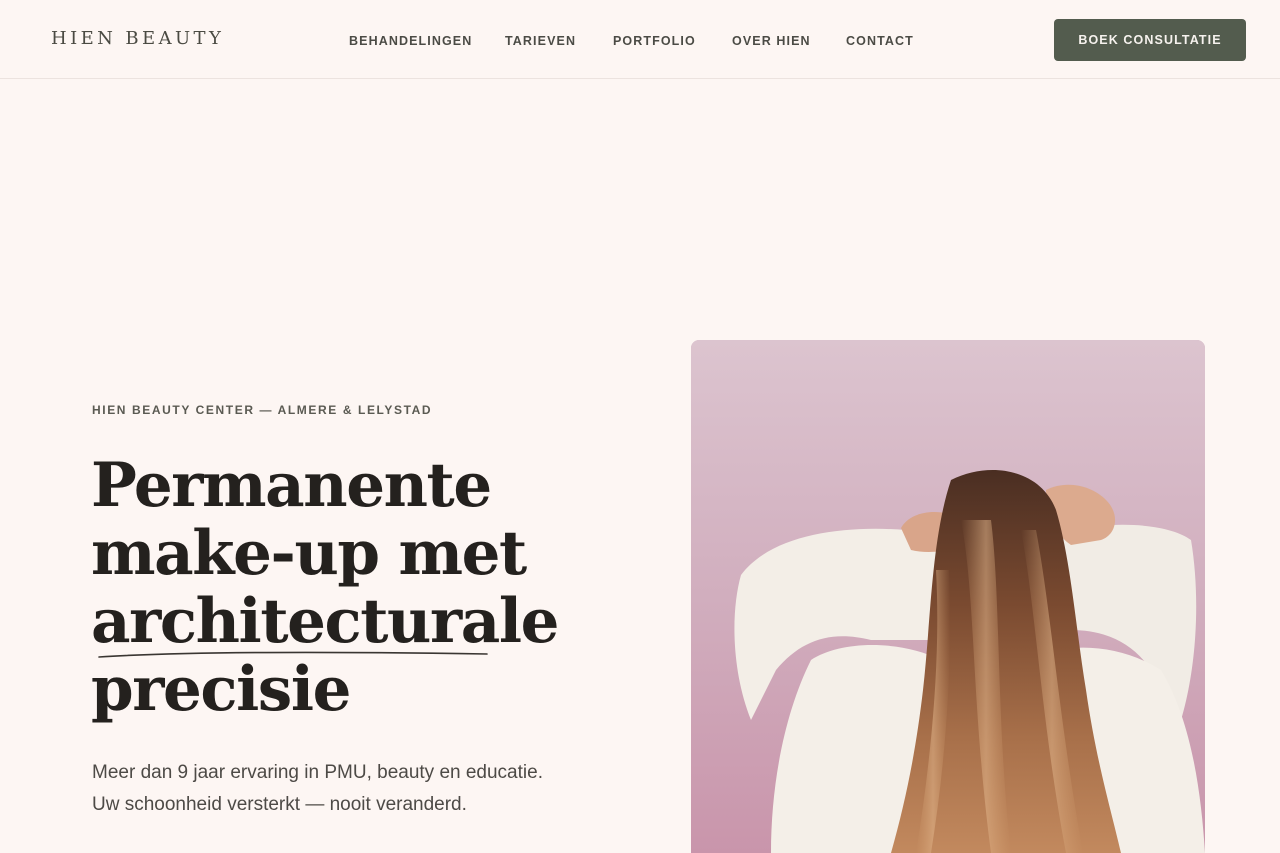  What do you see at coordinates (293, 654) in the screenshot?
I see `hand-drawn-underline` at bounding box center [293, 654].